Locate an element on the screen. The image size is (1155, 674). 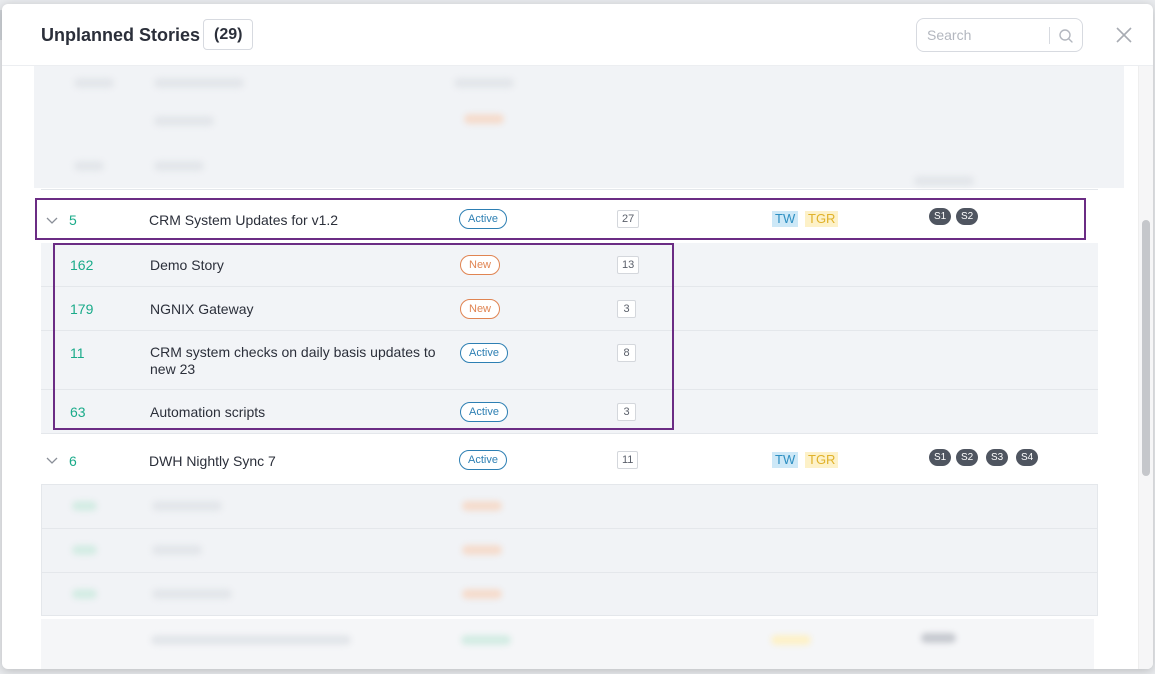
story-id: 63 is located at coordinates (78, 412).